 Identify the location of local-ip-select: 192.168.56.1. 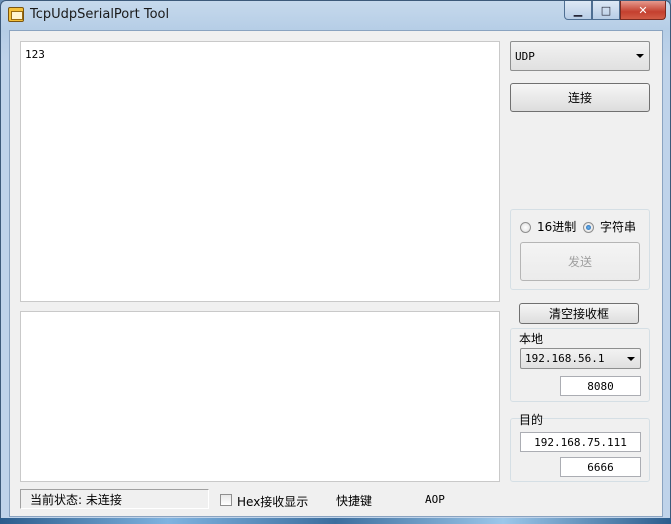
(580, 358).